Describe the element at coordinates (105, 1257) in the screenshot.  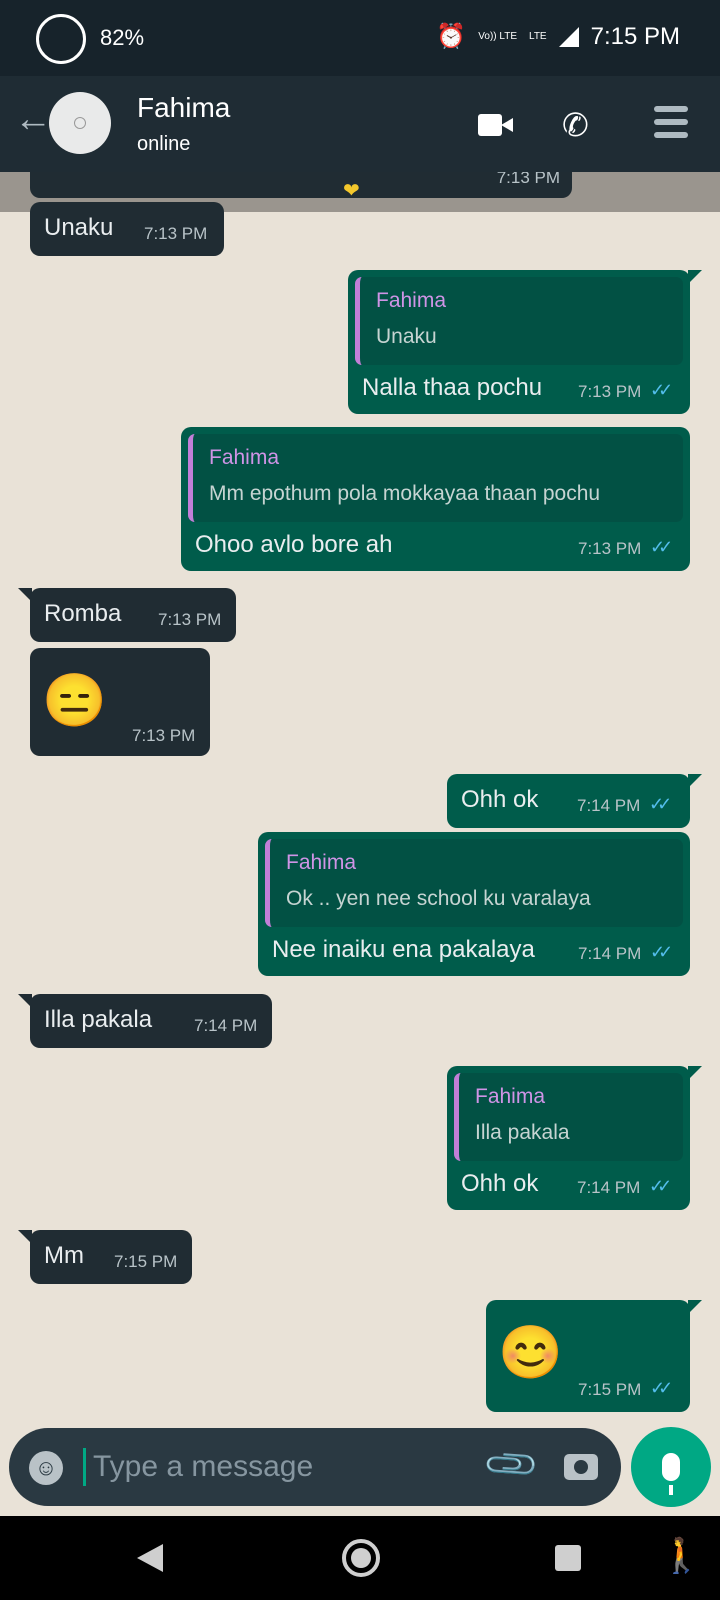
I see `message-bubble-incoming: Mm 7:15 PM` at that location.